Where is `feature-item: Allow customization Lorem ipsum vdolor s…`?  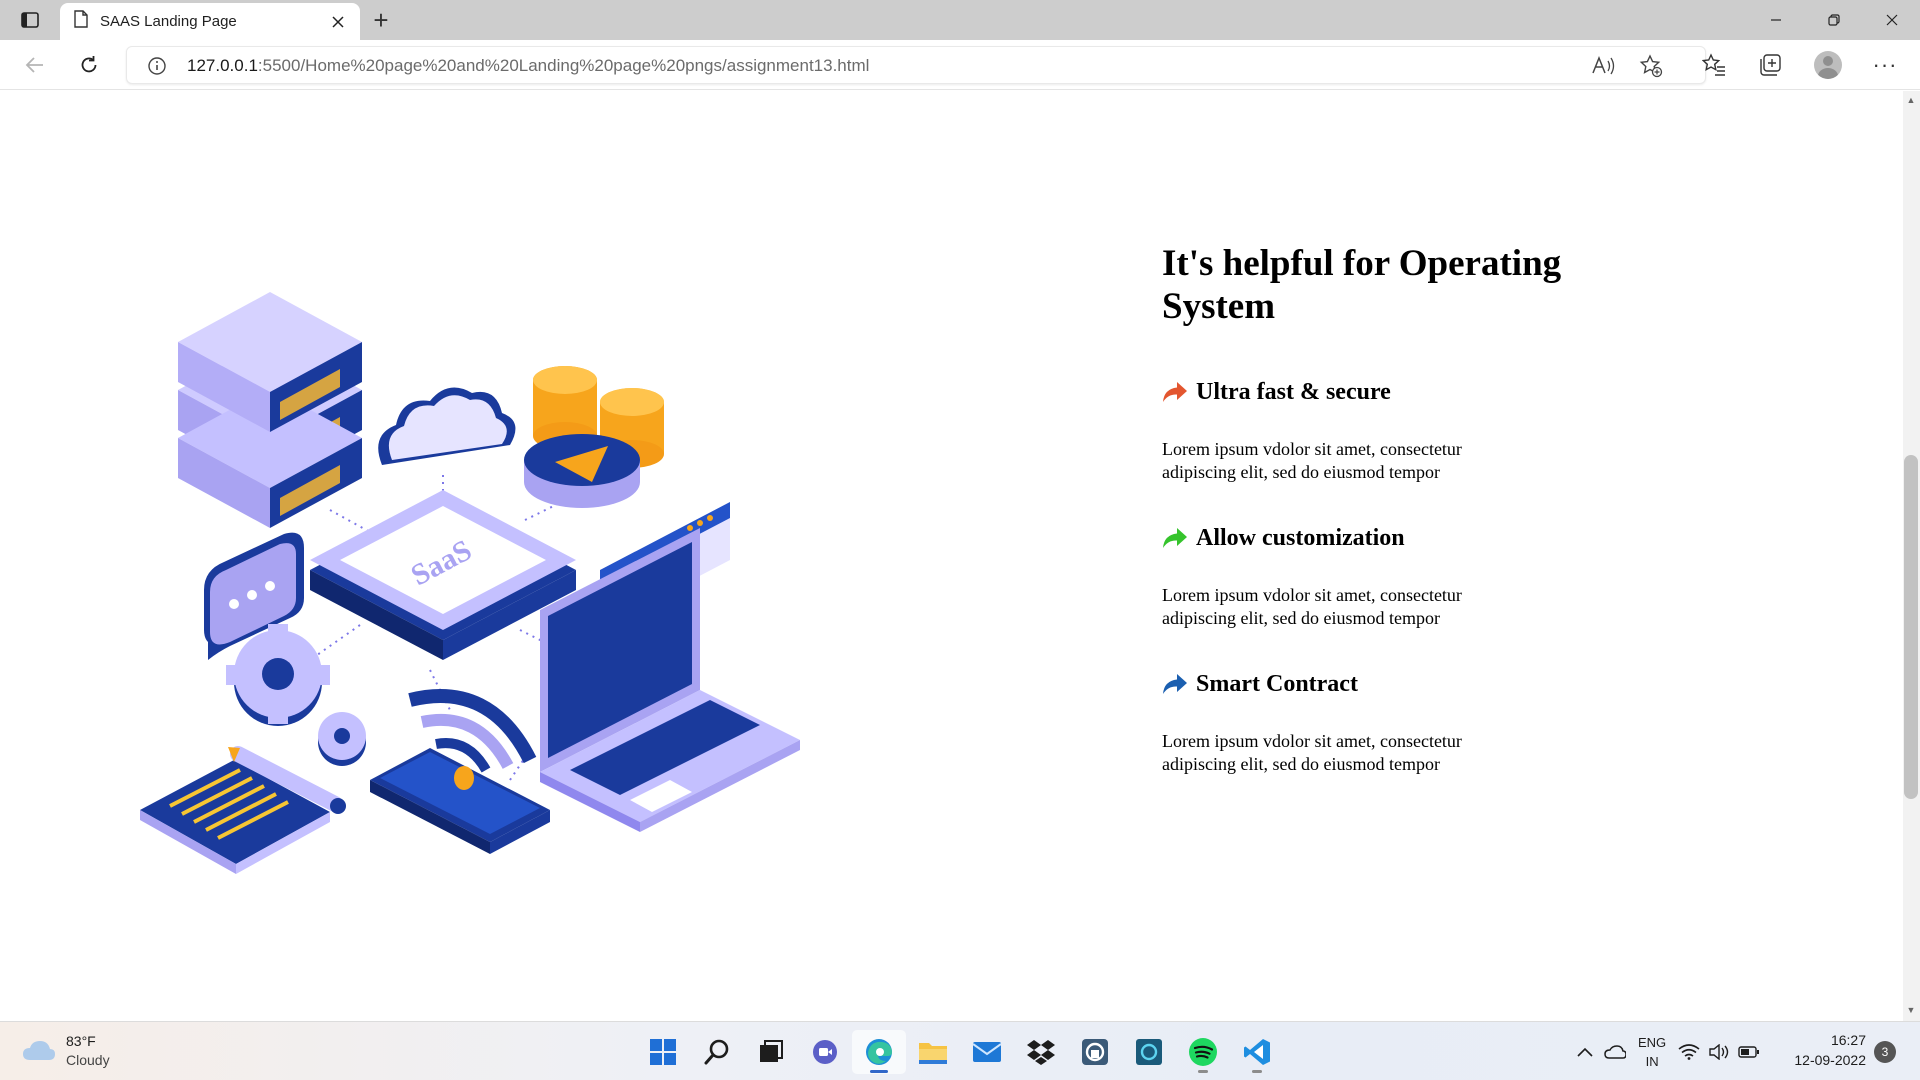 feature-item: Allow customization Lorem ipsum vdolor s… is located at coordinates (1422, 577).